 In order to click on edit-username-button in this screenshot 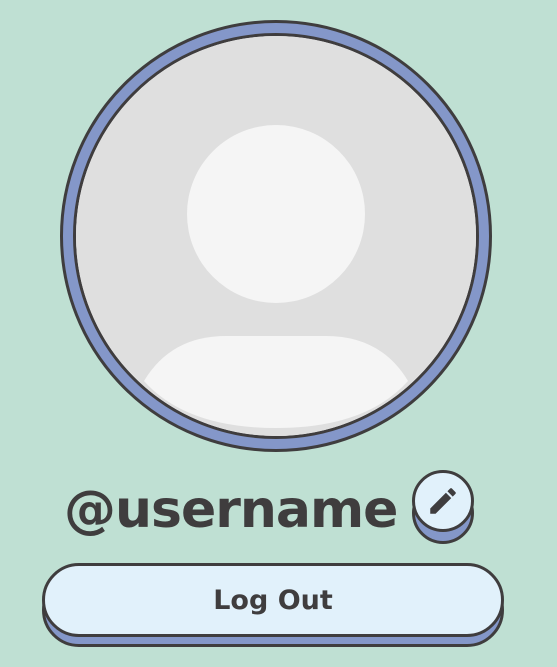, I will do `click(443, 501)`.